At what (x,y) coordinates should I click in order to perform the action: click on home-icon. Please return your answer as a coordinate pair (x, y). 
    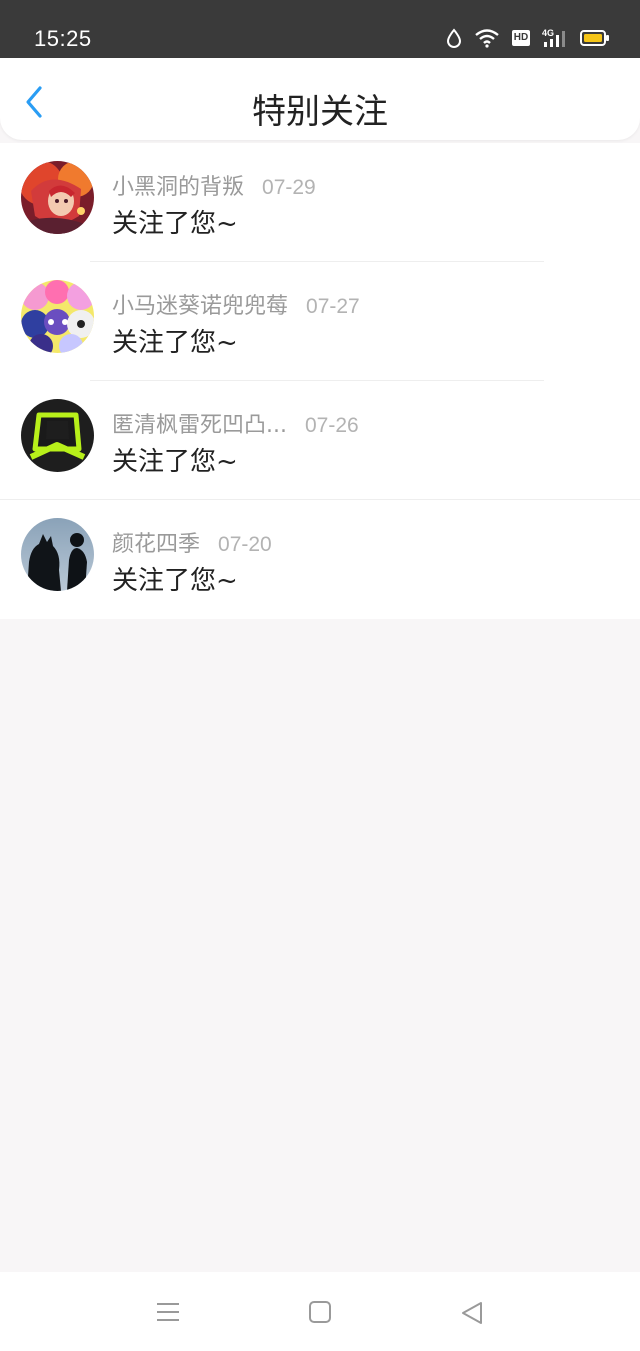
    Looking at the image, I should click on (320, 1314).